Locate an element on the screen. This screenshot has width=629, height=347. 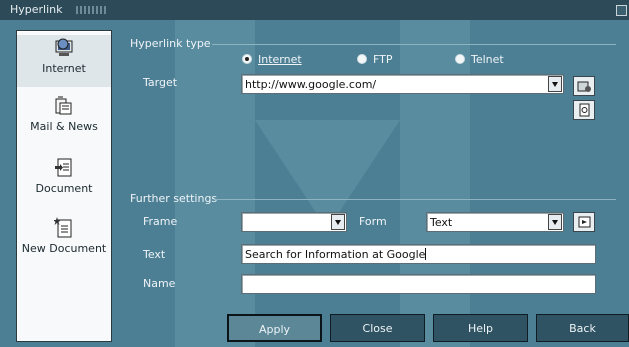
events-icon is located at coordinates (584, 222).